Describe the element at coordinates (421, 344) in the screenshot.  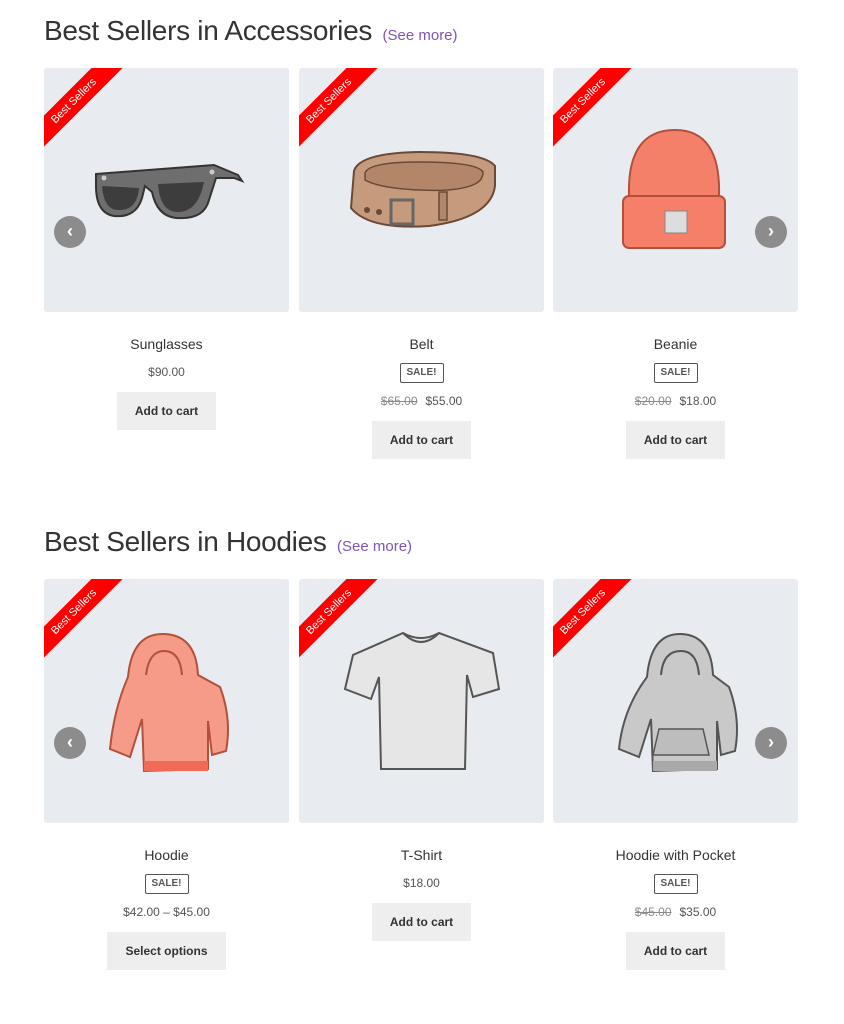
I see `product-title: Belt` at that location.